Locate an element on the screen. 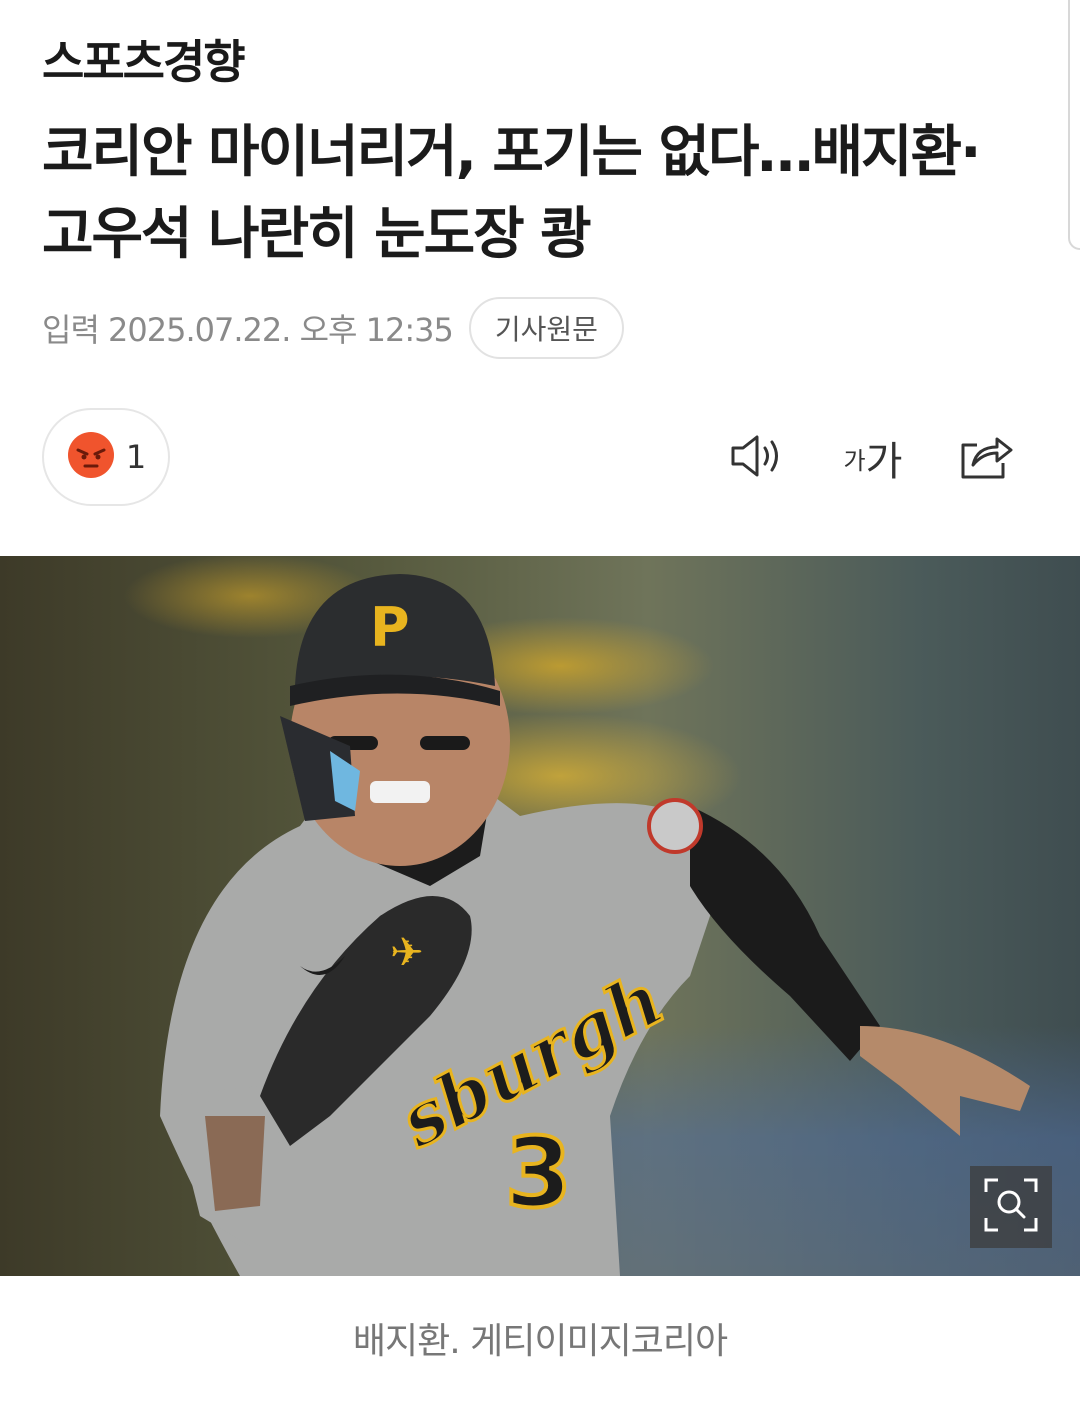  zoom-search-icon is located at coordinates (1011, 1207).